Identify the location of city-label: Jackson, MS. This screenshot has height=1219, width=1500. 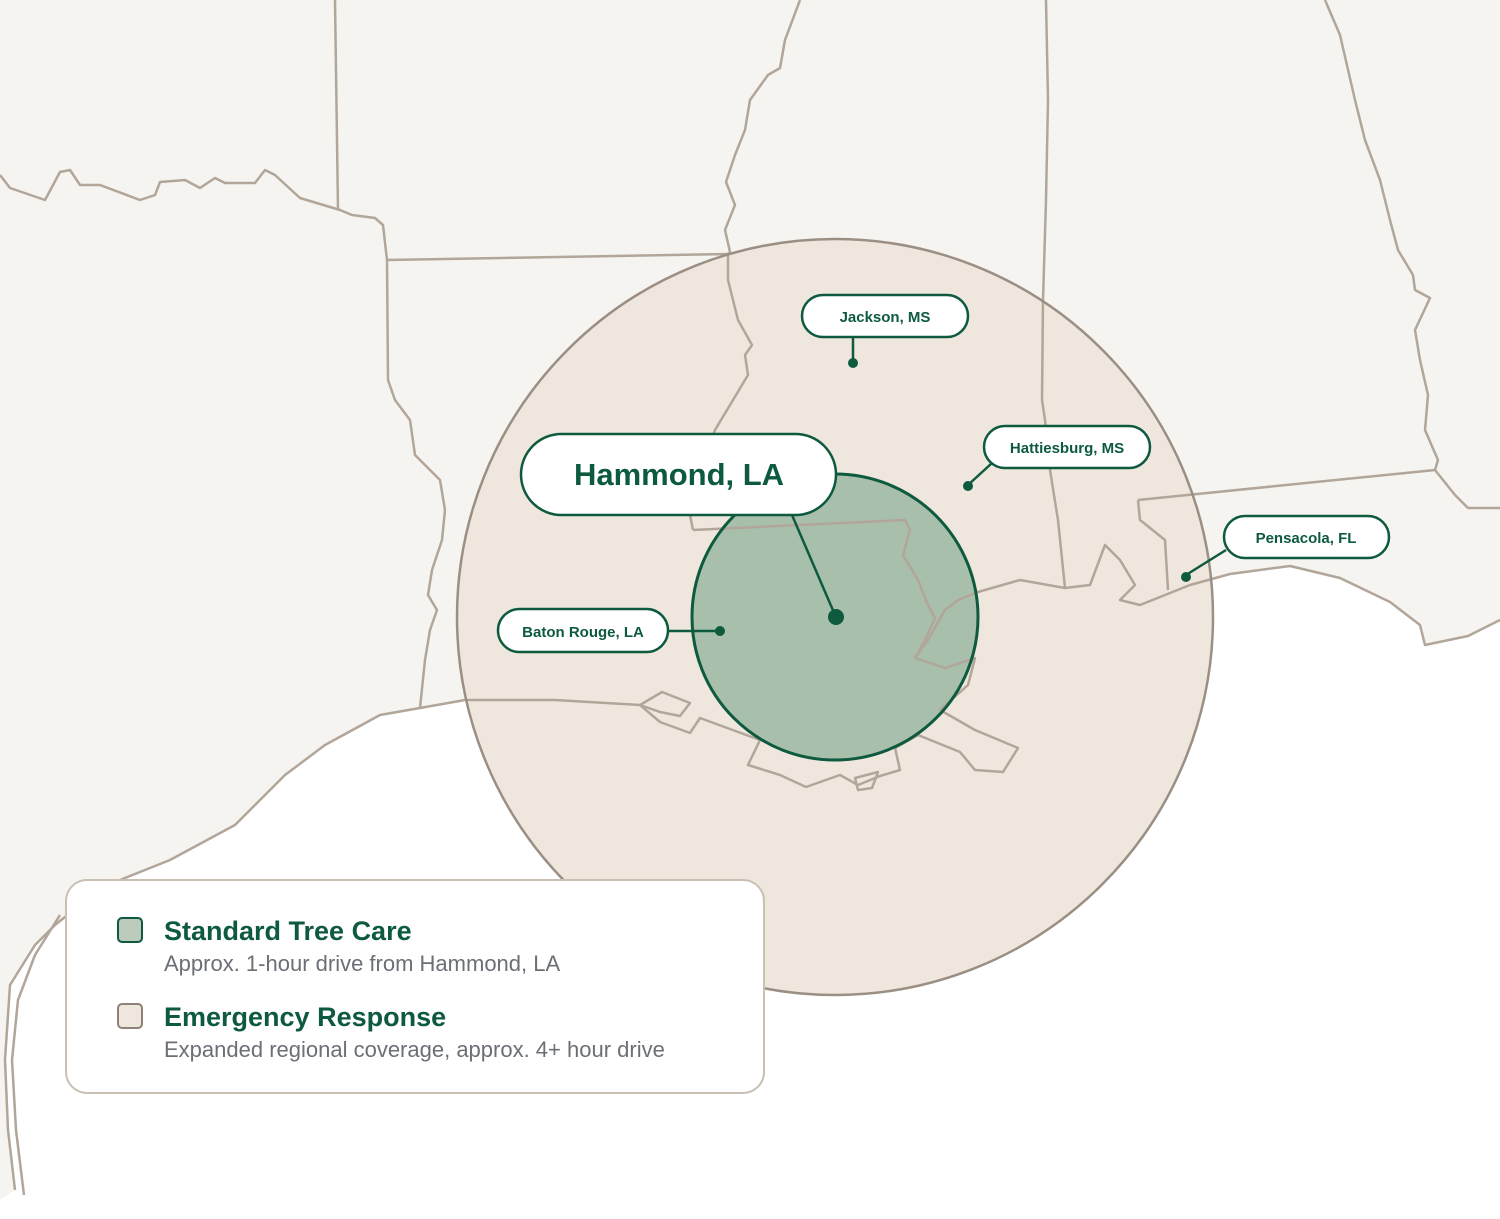
(885, 317).